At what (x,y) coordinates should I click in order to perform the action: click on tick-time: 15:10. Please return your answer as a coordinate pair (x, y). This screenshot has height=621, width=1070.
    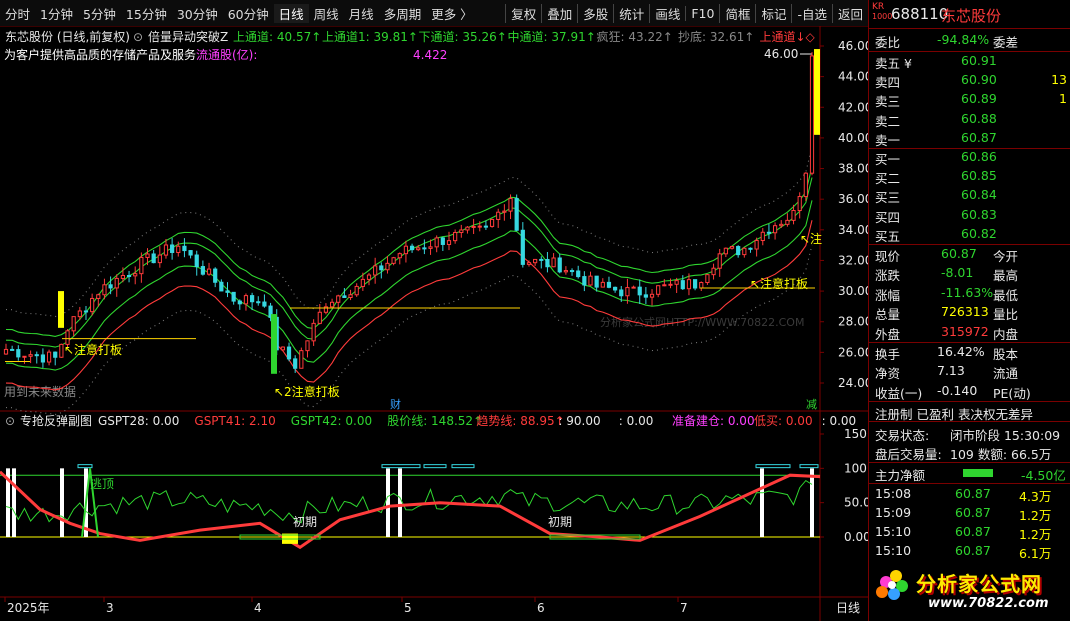
    Looking at the image, I should click on (893, 531).